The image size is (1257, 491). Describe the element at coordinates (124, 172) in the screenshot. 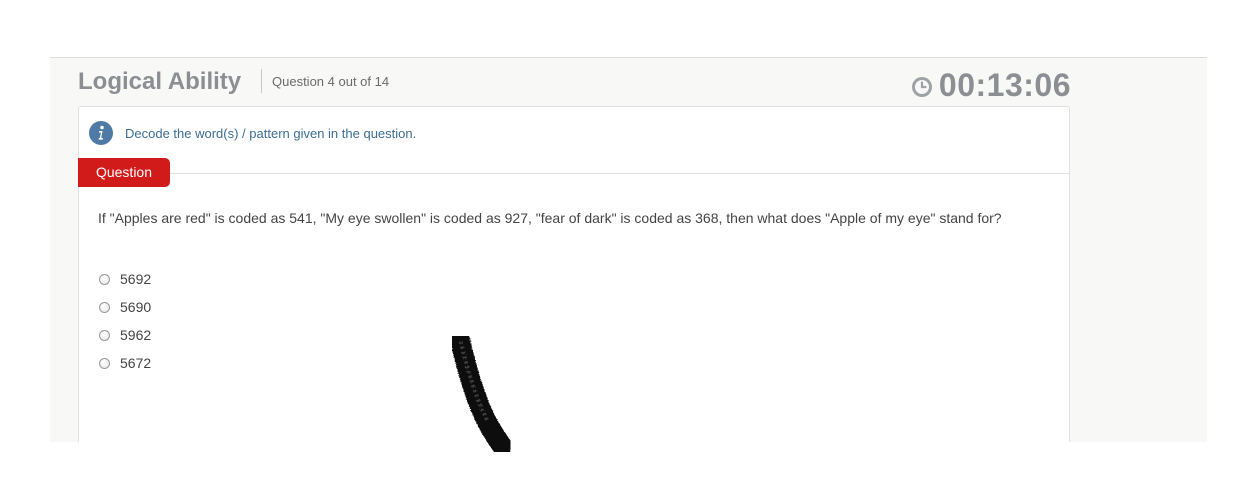

I see `tab-question: Question` at that location.